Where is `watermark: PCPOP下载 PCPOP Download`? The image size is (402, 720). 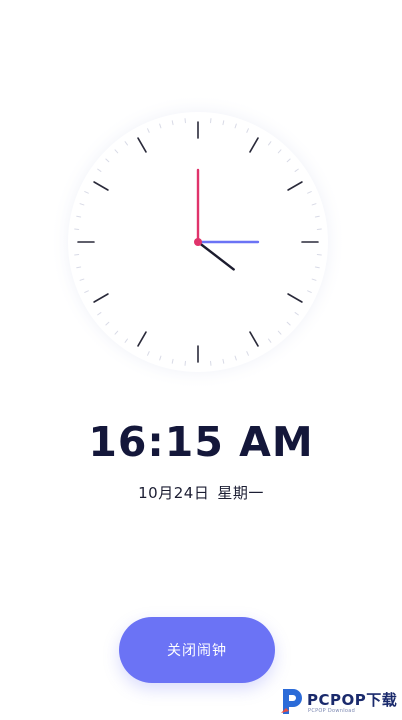
watermark: PCPOP下载 PCPOP Download is located at coordinates (339, 701).